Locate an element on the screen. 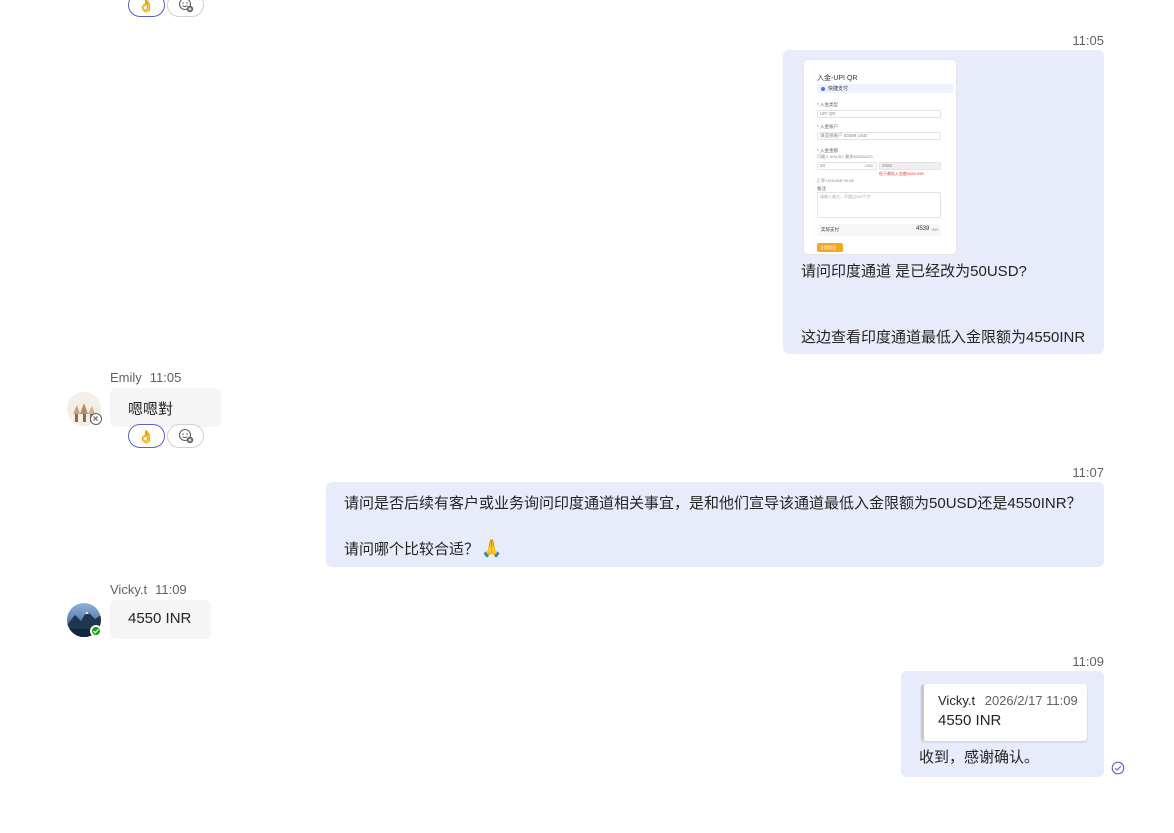  screenshot-total-label: 实际支付 is located at coordinates (830, 229).